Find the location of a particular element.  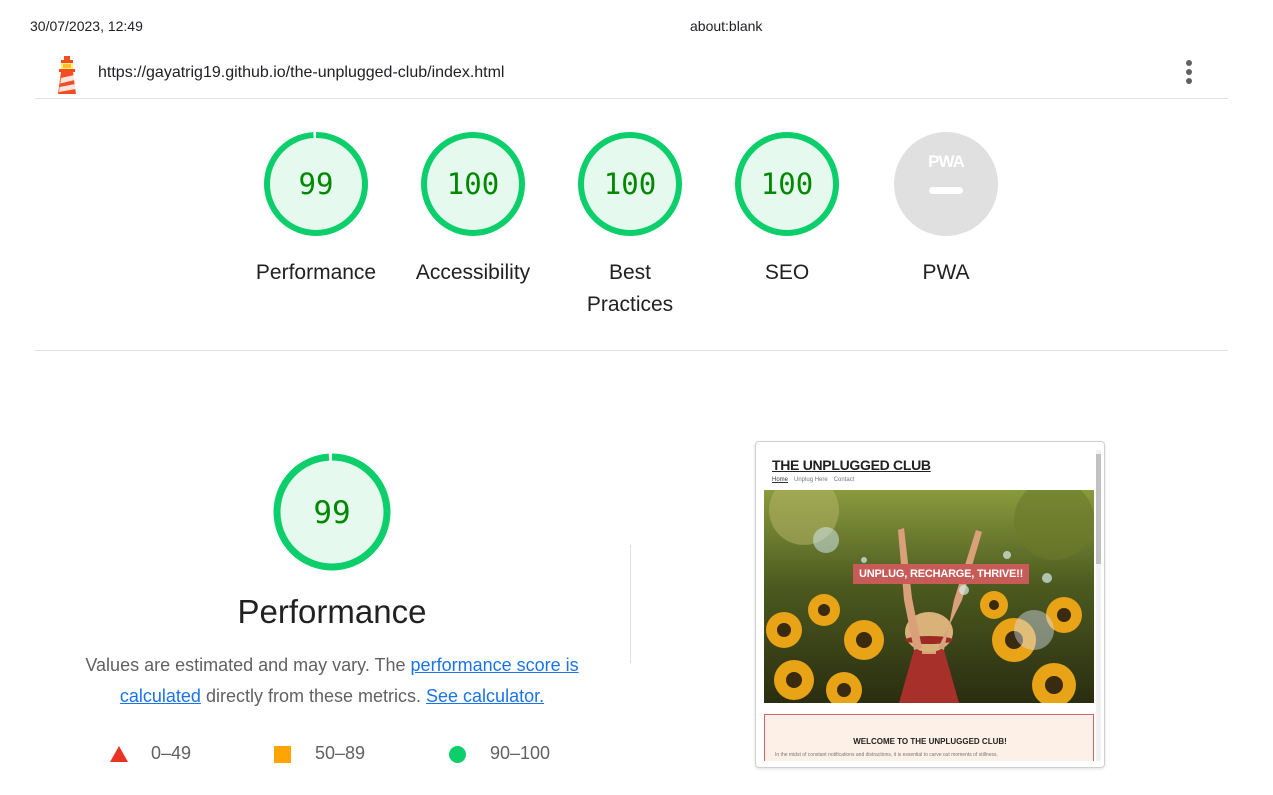

gauge-seo: 100 SEO is located at coordinates (787, 210).